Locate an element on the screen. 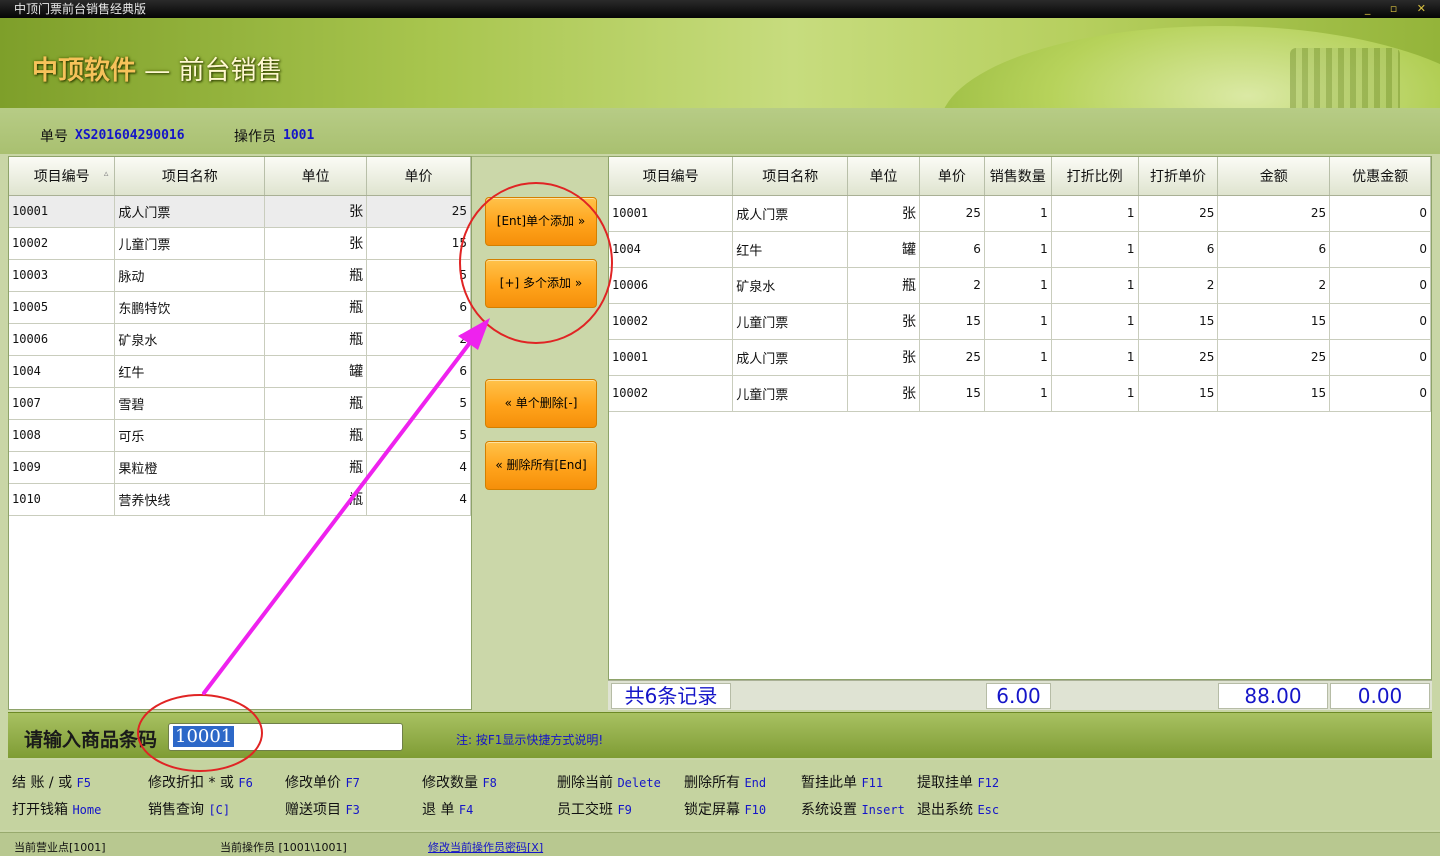 This screenshot has width=1440, height=856. product-cell: 1007 is located at coordinates (62, 403).